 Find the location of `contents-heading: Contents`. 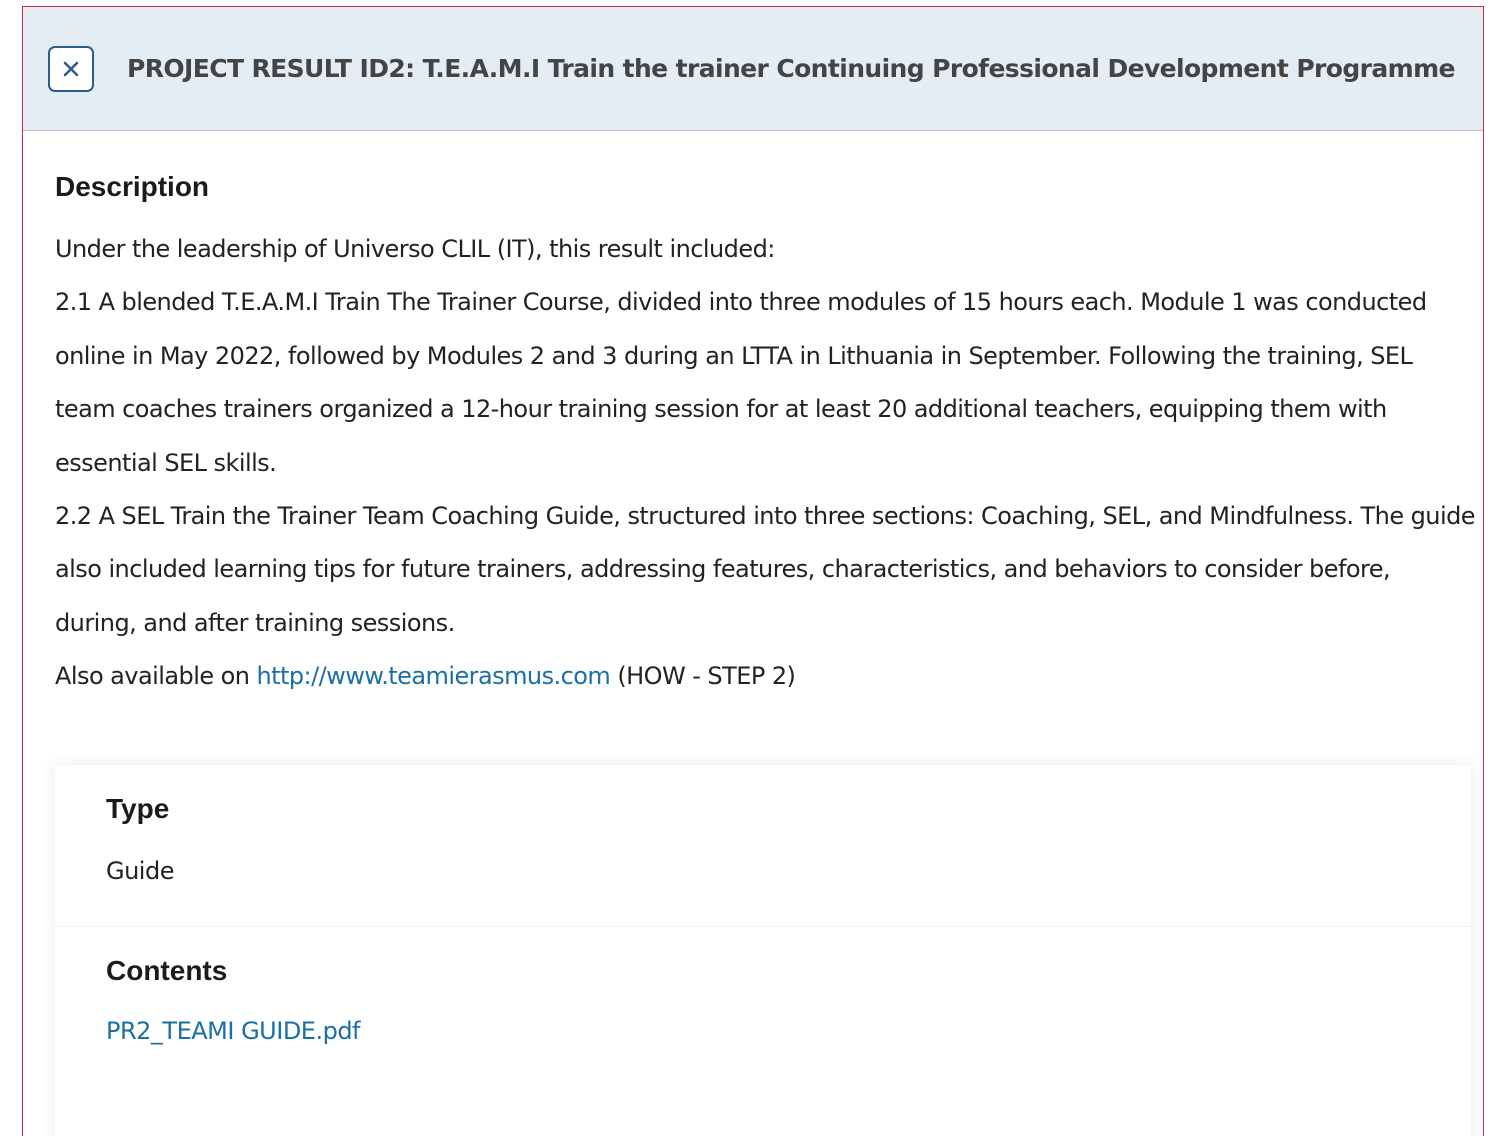

contents-heading: Contents is located at coordinates (167, 970).